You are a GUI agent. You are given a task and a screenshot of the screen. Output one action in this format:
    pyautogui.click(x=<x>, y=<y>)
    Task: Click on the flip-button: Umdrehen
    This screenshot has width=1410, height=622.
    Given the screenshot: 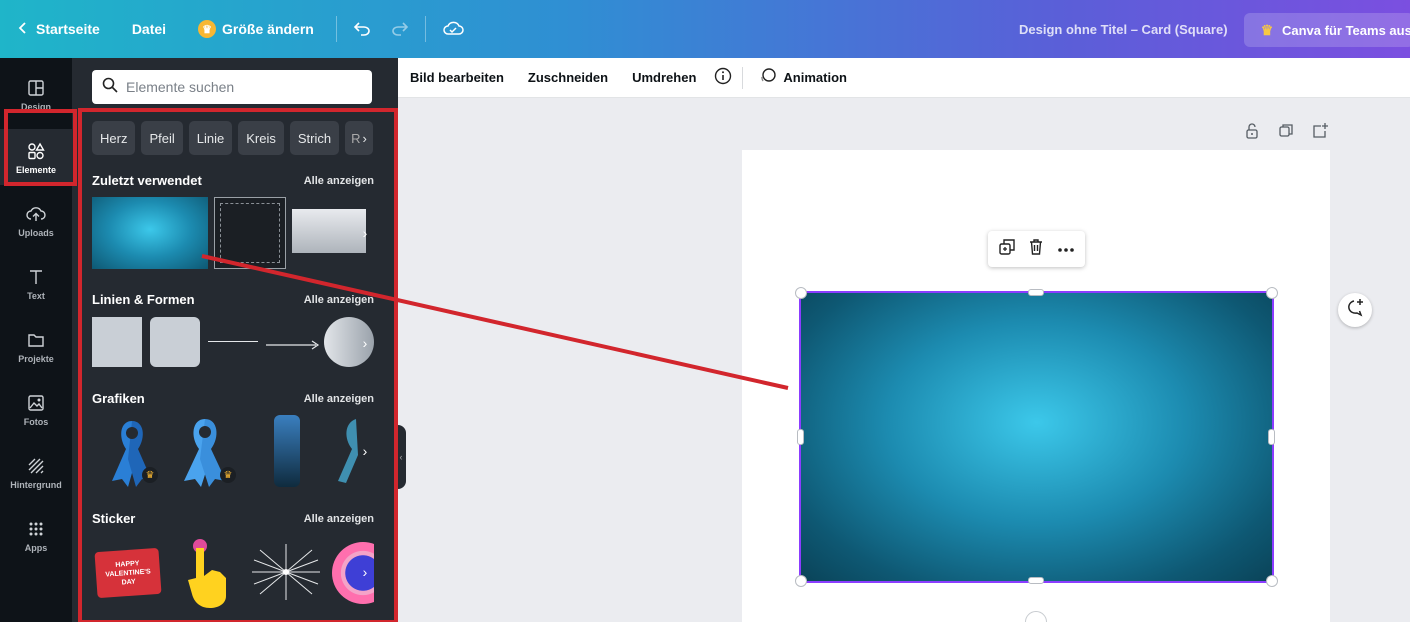 What is the action you would take?
    pyautogui.click(x=664, y=78)
    